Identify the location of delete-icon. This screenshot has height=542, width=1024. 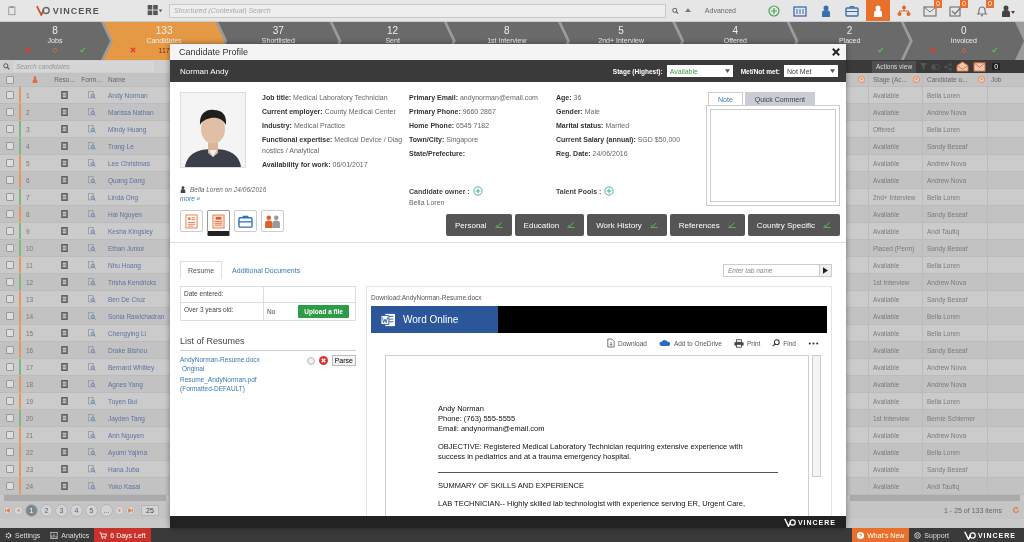
(323, 360).